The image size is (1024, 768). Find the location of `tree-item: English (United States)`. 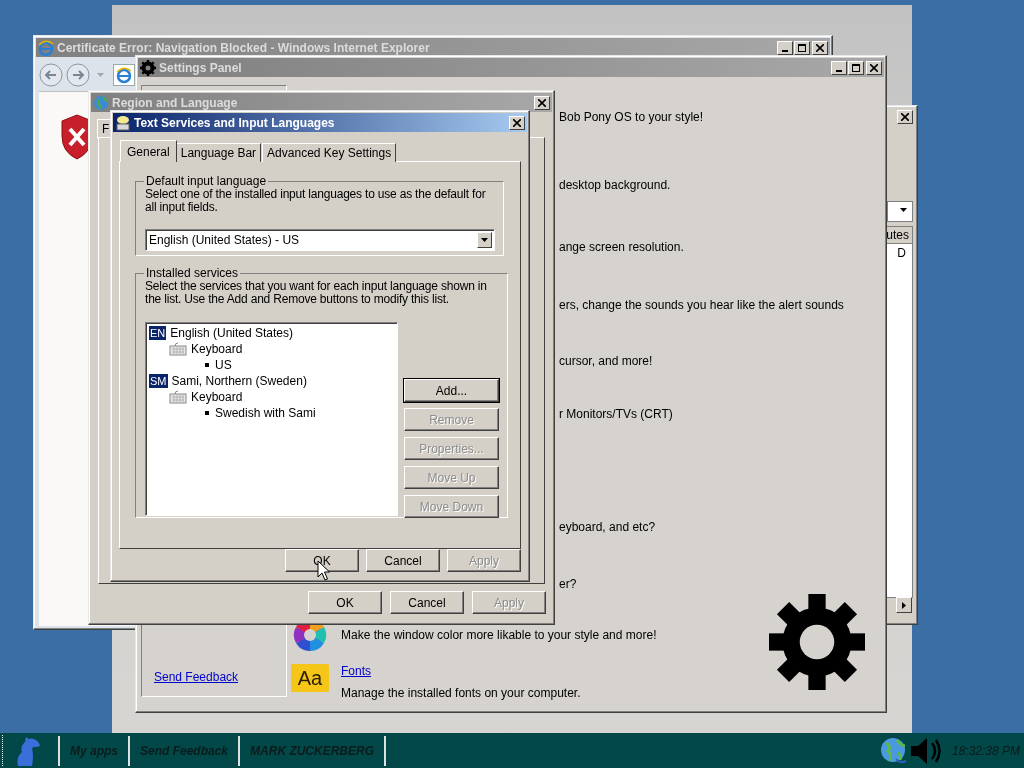

tree-item: English (United States) is located at coordinates (231, 333).